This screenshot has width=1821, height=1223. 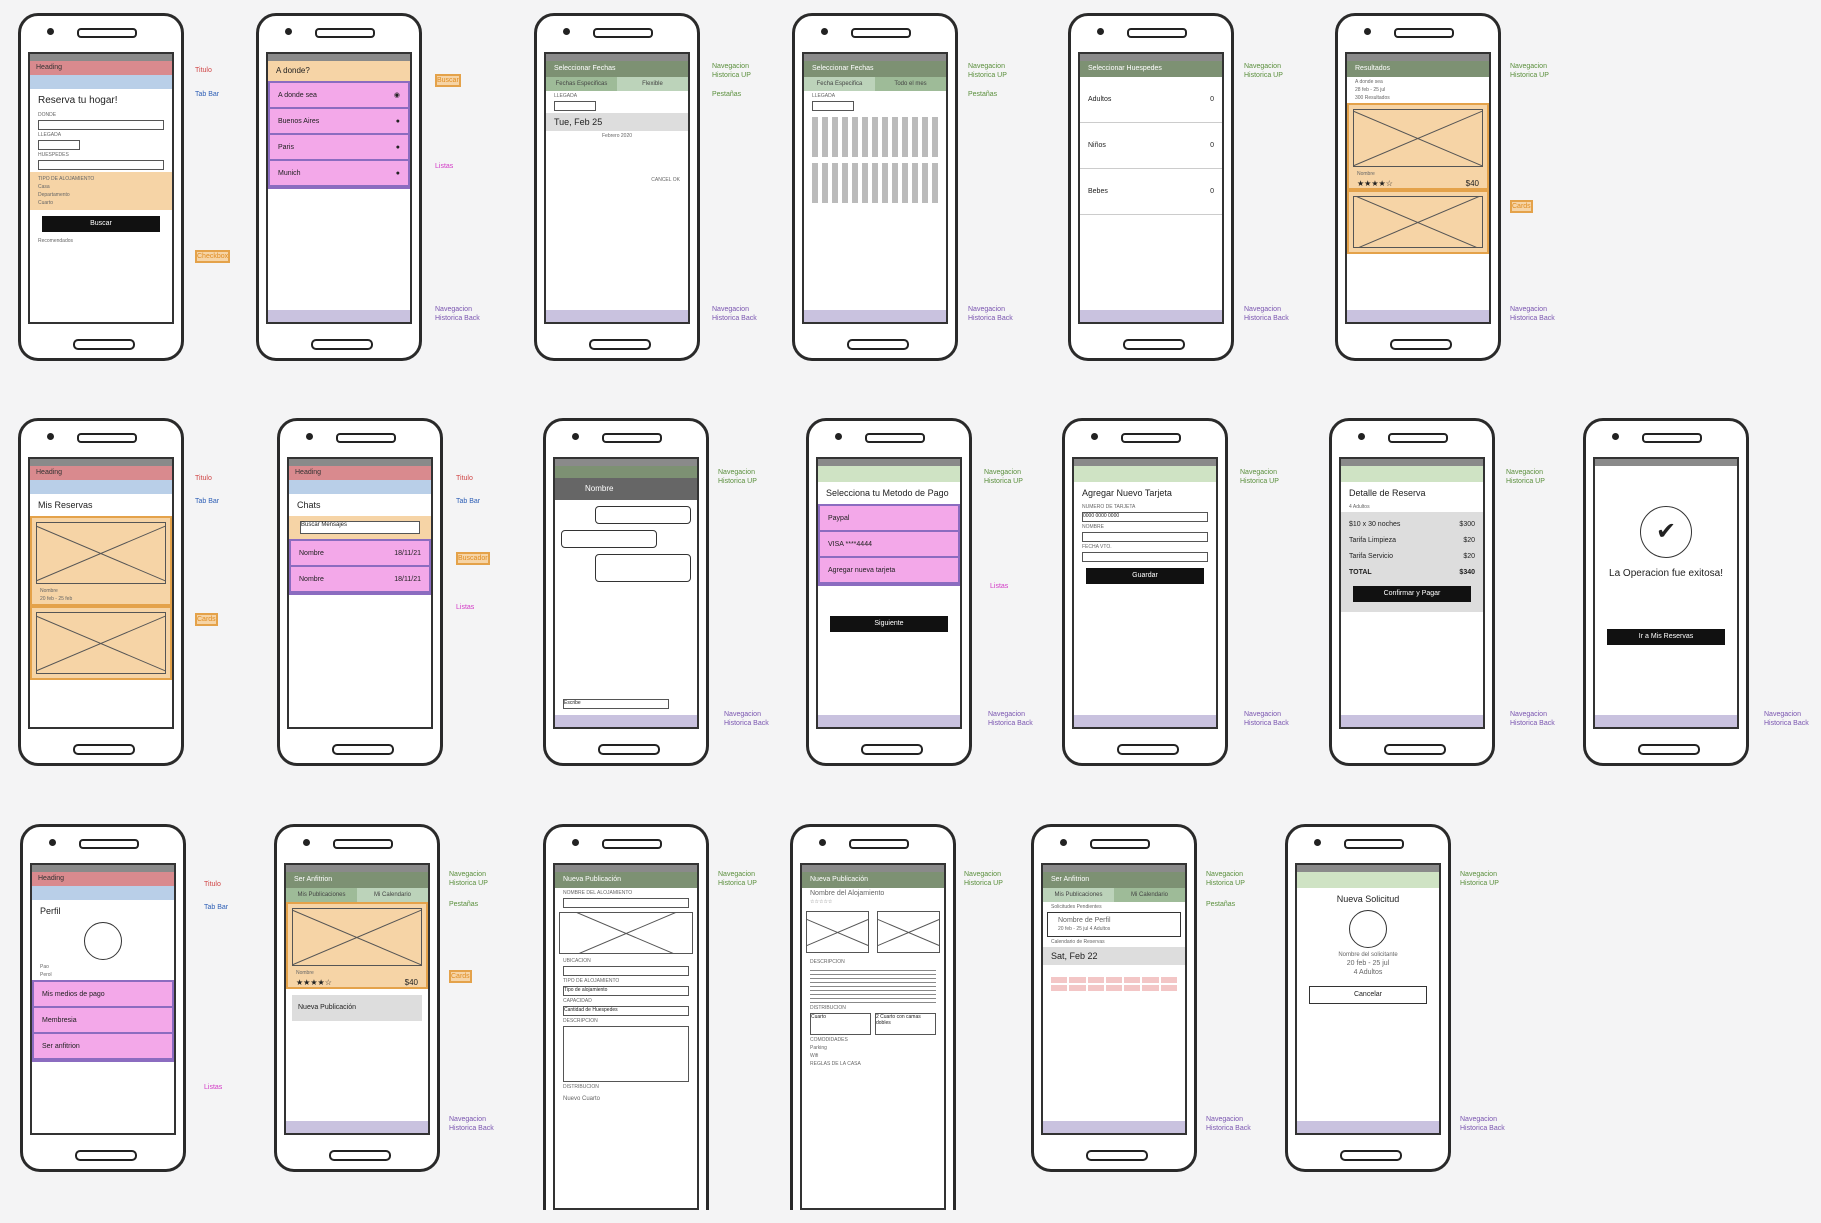 I want to click on cancel-button: Cancelar, so click(x=1368, y=995).